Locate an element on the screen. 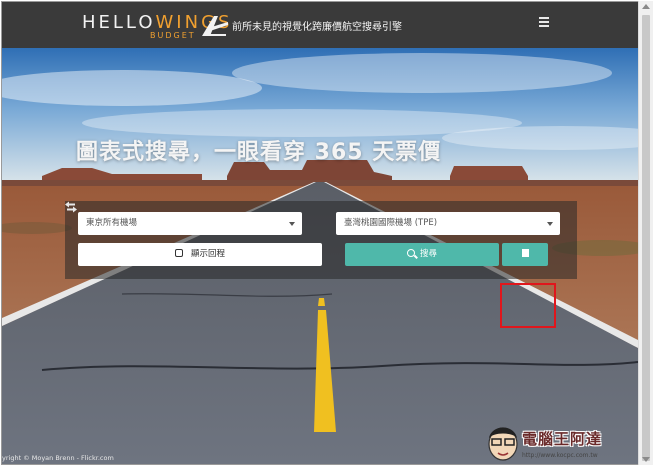 The image size is (654, 468). scroll-down-icon is located at coordinates (646, 459).